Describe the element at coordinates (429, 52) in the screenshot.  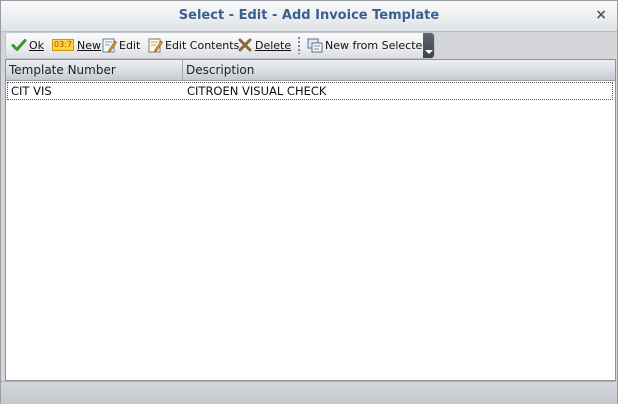
I see `chevron-down-icon` at that location.